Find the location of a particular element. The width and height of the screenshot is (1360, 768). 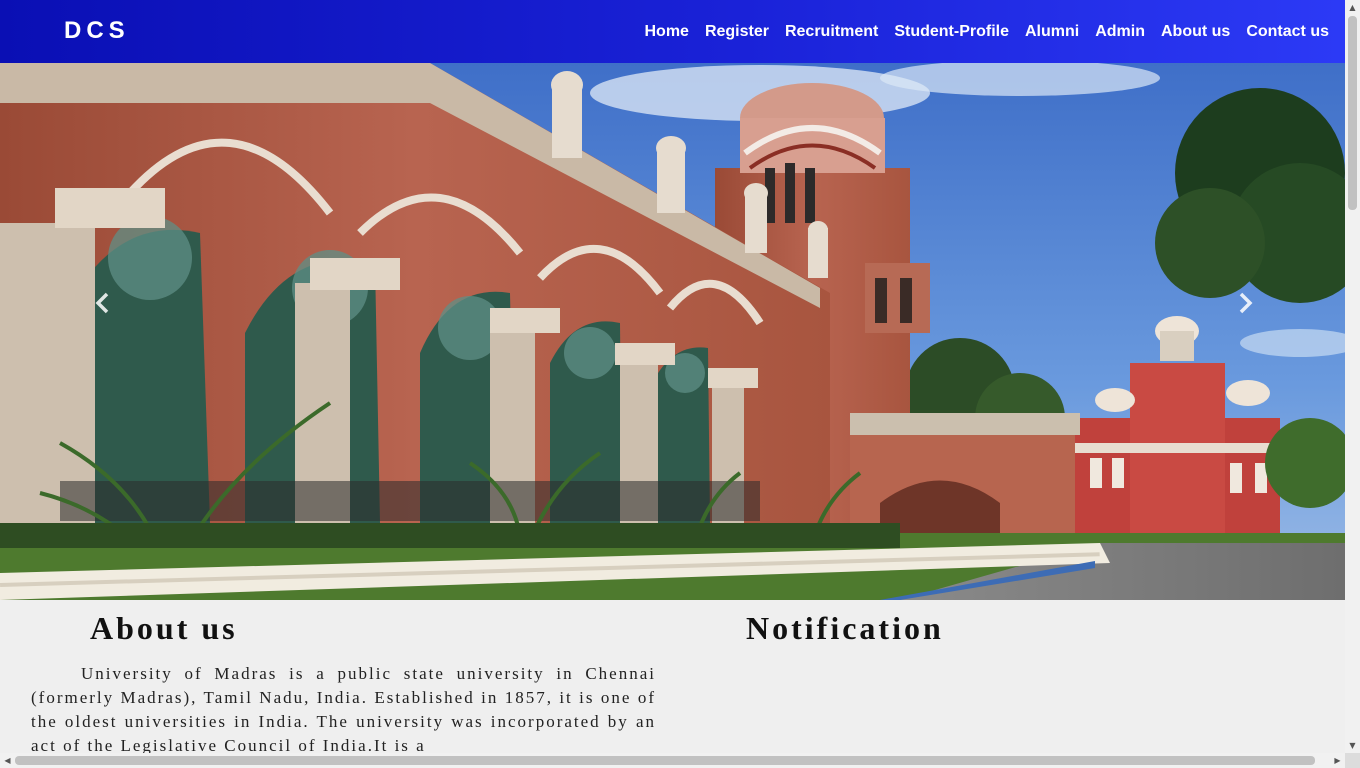

scrollbar-corner is located at coordinates (1352, 760).